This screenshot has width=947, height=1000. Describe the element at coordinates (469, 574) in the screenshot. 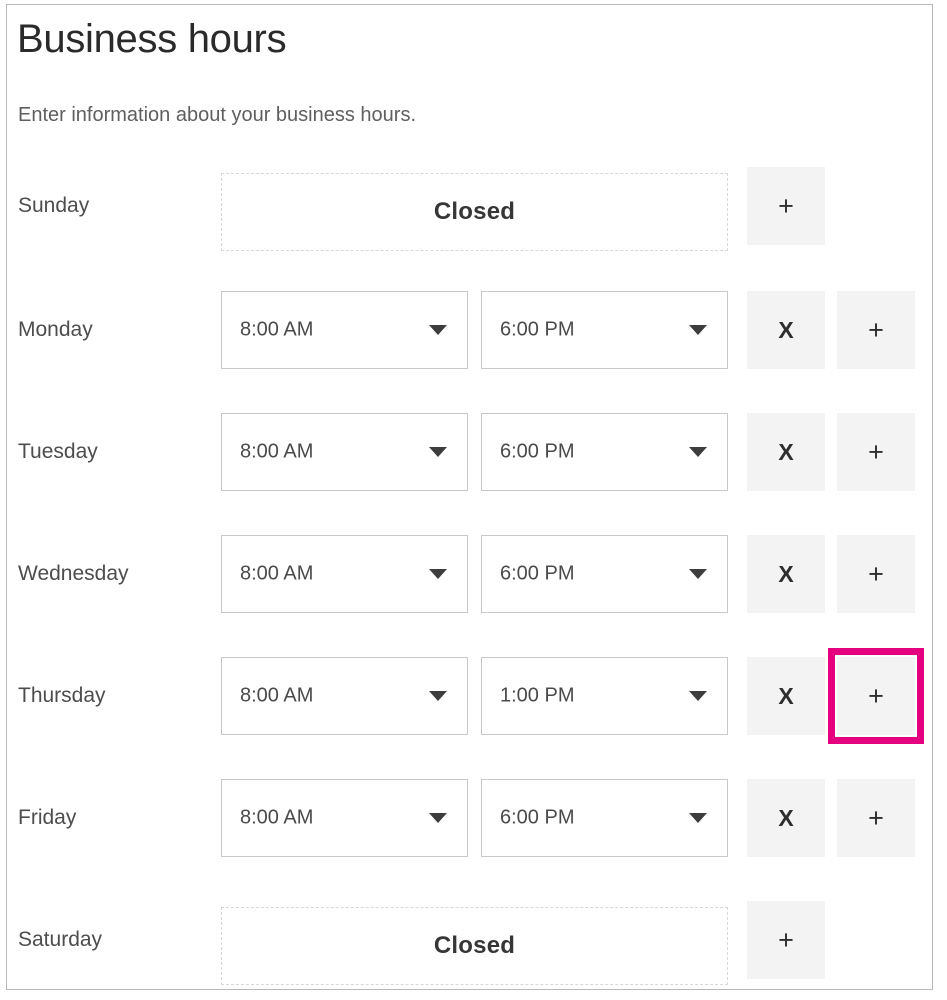

I see `day-row-wednesday: Wednesday 8:00 AM 6:00 PM X +` at that location.